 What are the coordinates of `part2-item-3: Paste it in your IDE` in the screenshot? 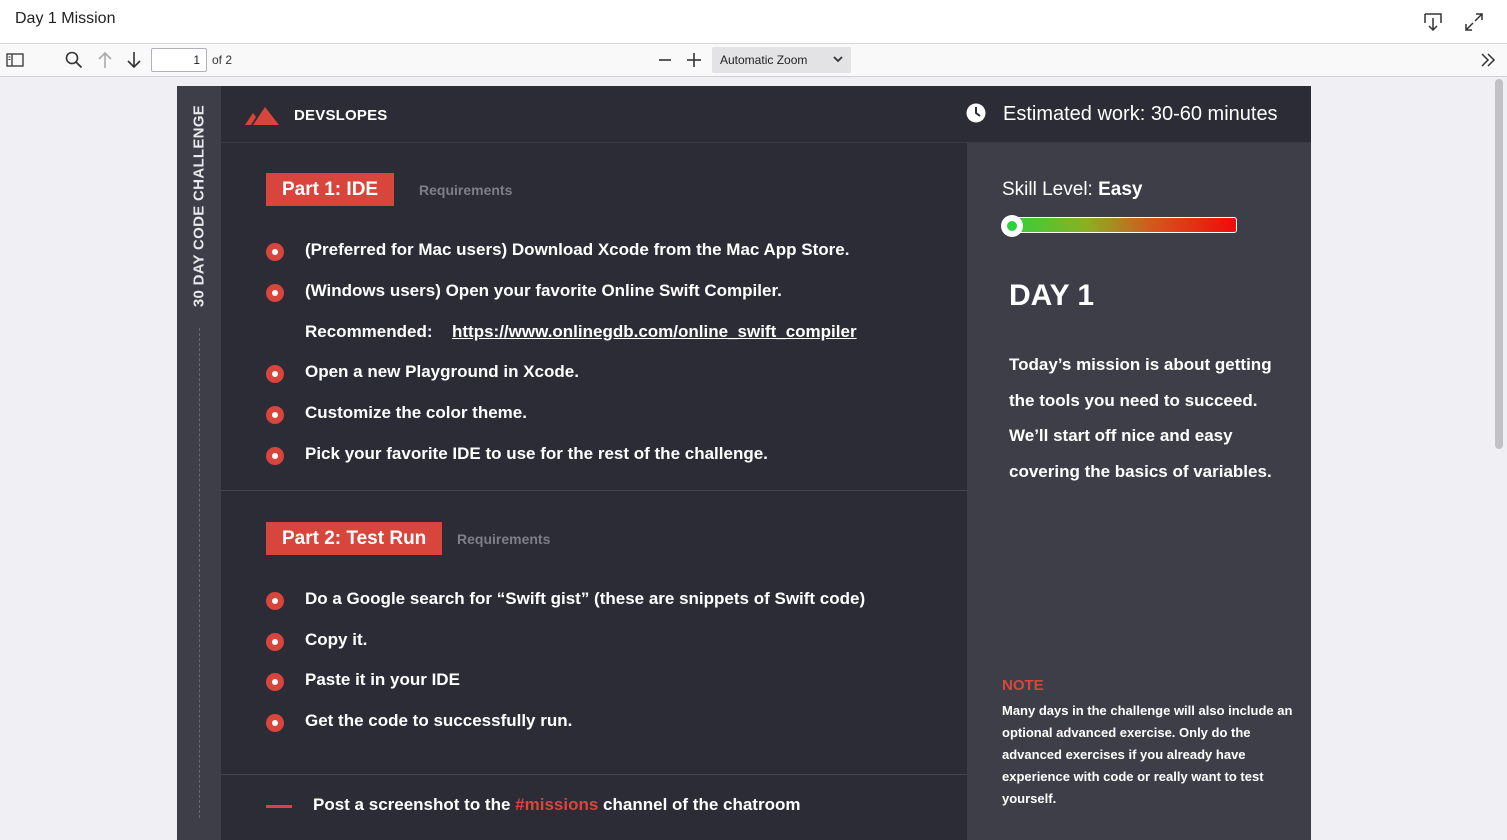 It's located at (382, 679).